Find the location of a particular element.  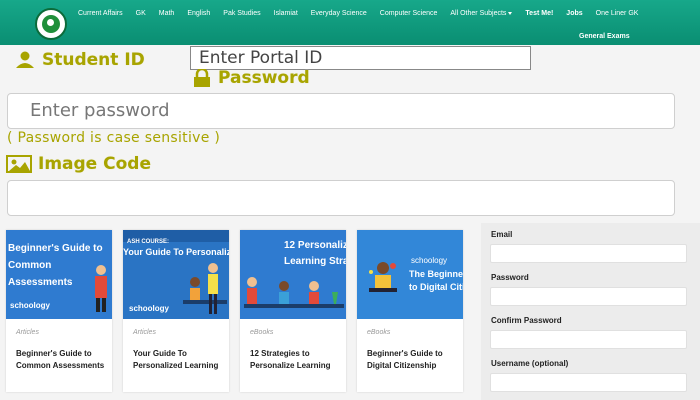

student-id-text: Student ID is located at coordinates (93, 60).